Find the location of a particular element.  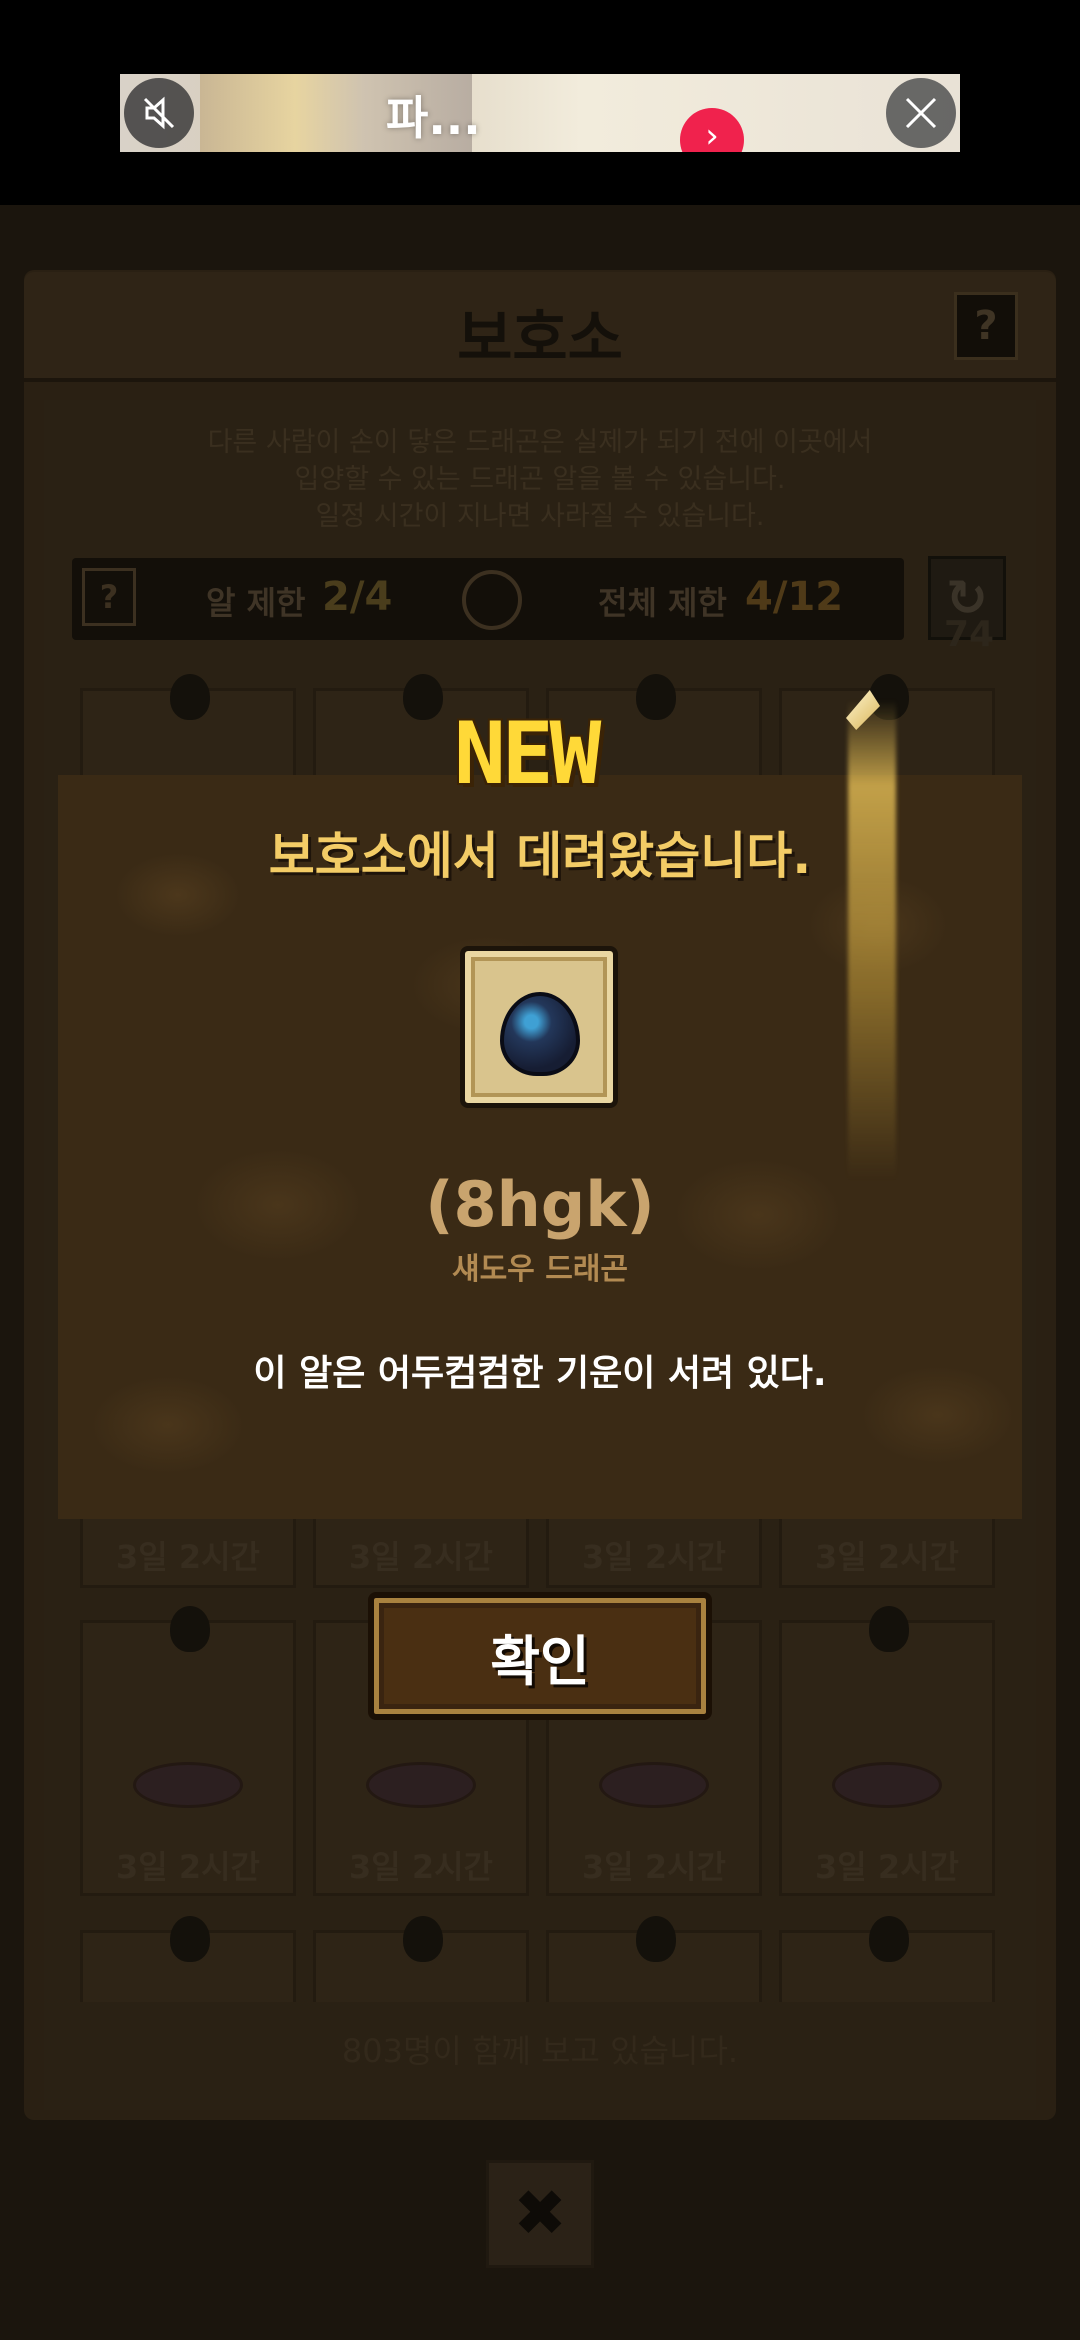

close-icon is located at coordinates (921, 113).